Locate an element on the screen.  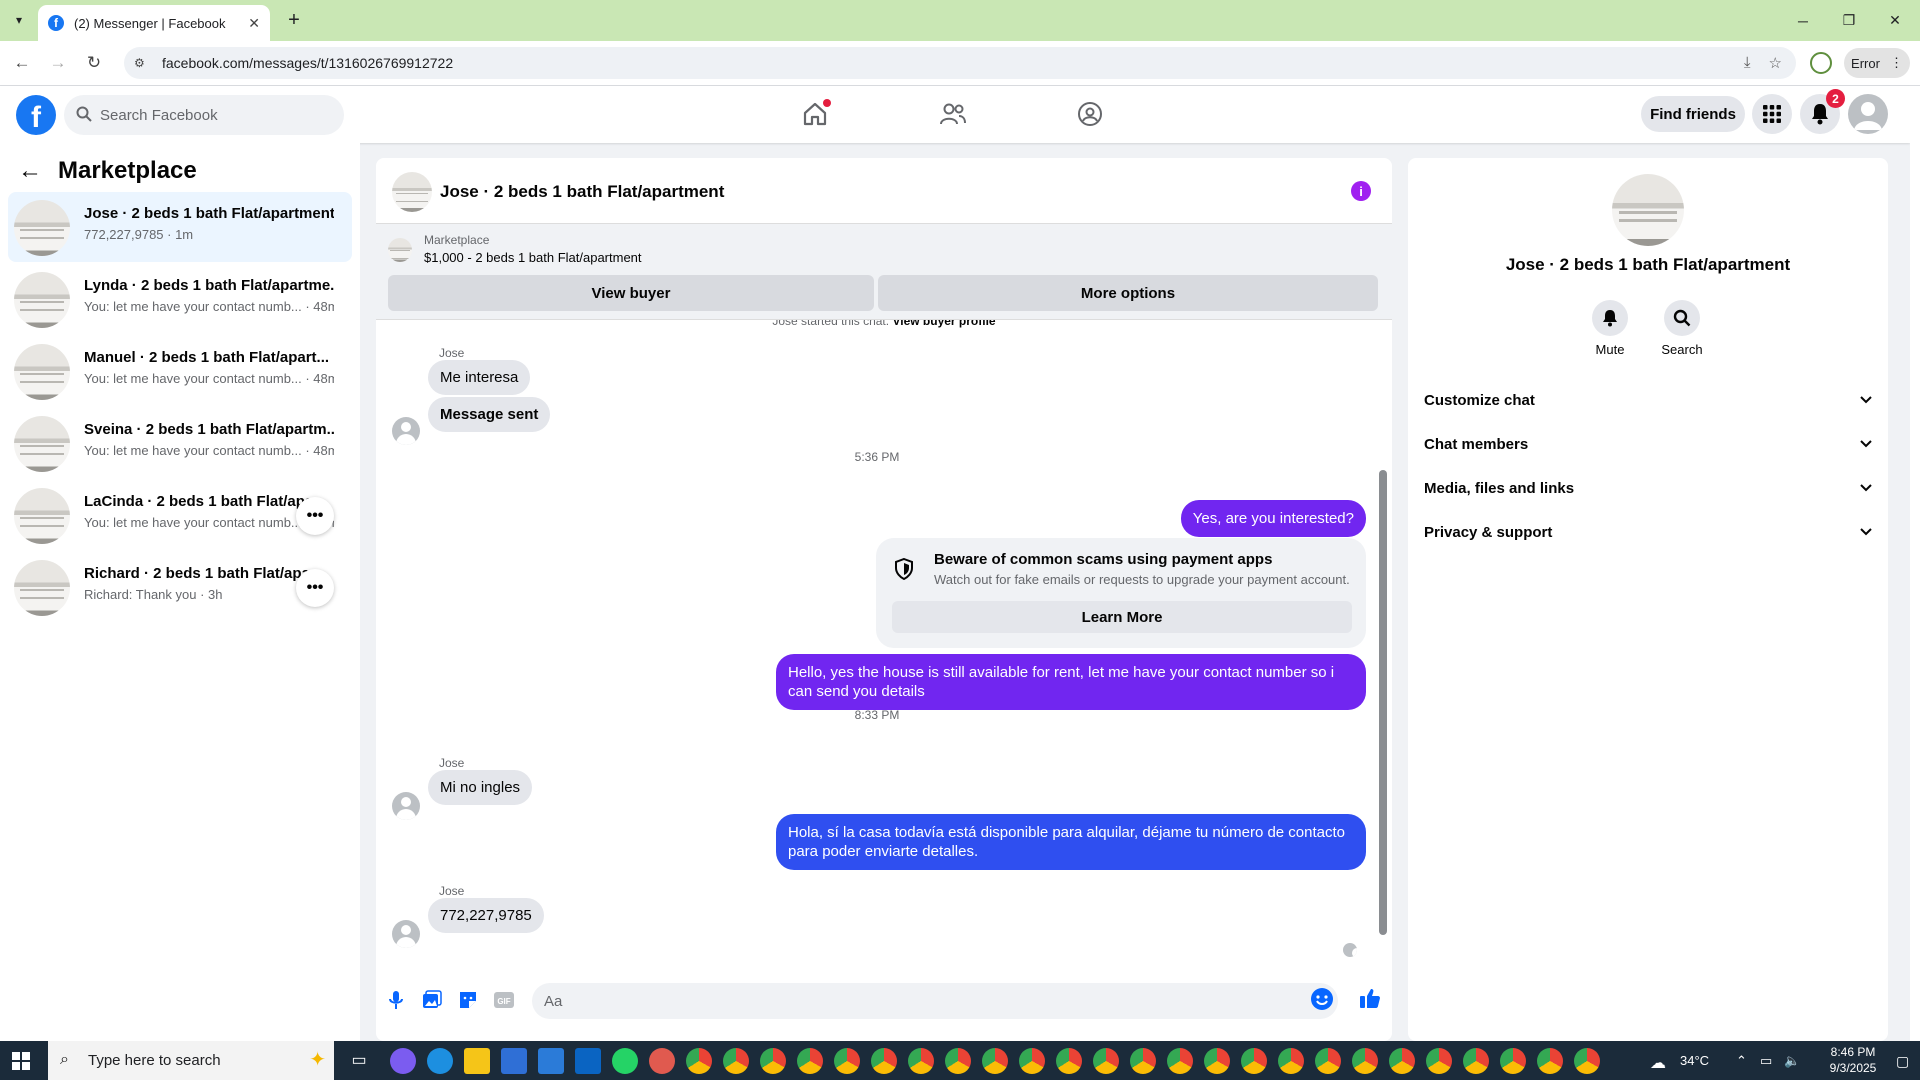
back-button: ← is located at coordinates (22, 63).